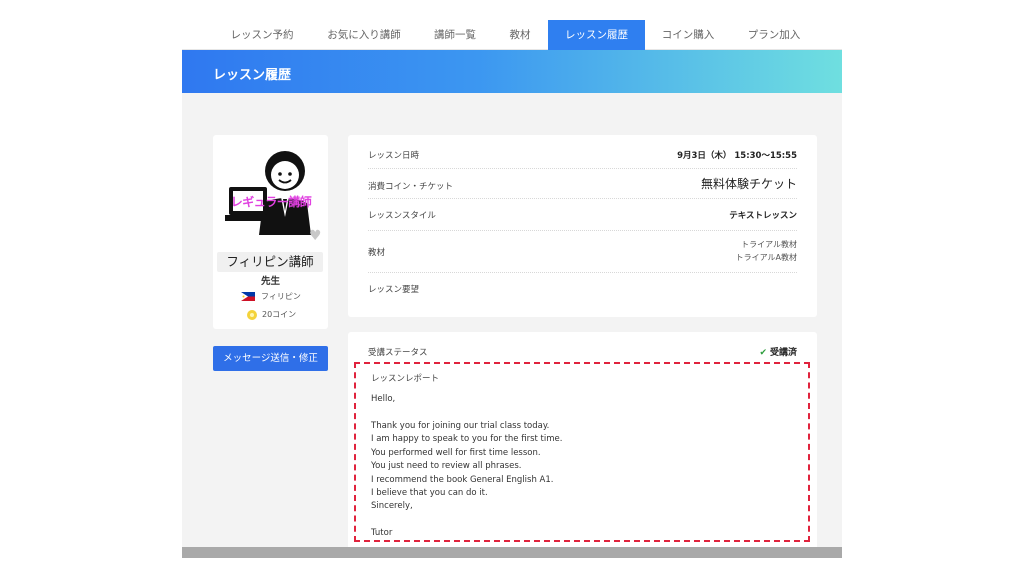  Describe the element at coordinates (774, 35) in the screenshot. I see `tab-join-plan: プラン加入` at that location.